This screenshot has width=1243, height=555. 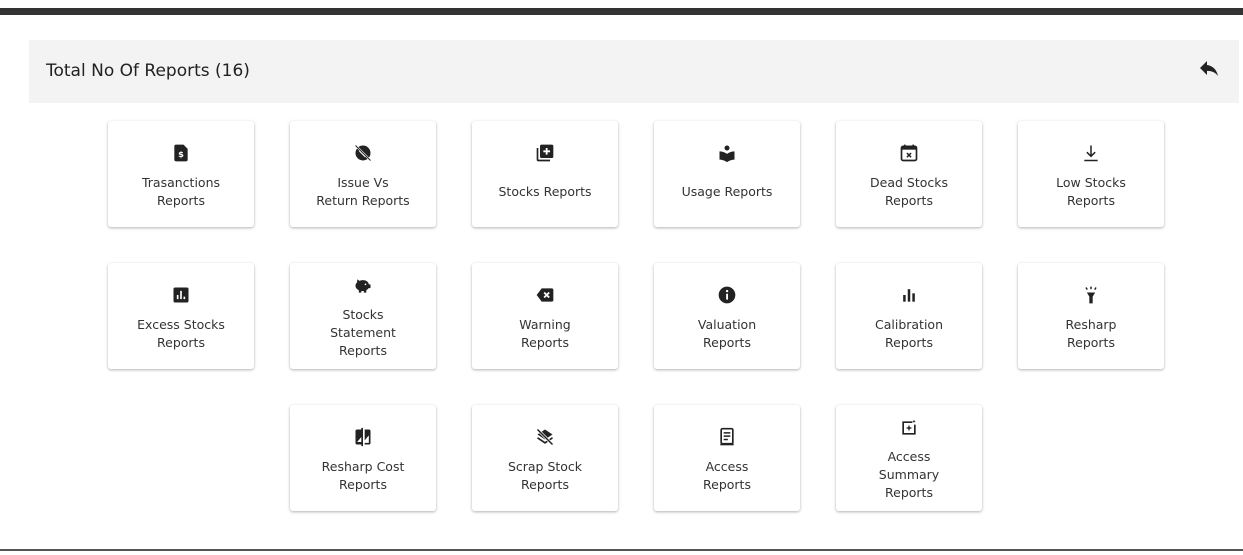 What do you see at coordinates (363, 174) in the screenshot?
I see `report-card-issue-vs-return: Issue Vs Return Reports` at bounding box center [363, 174].